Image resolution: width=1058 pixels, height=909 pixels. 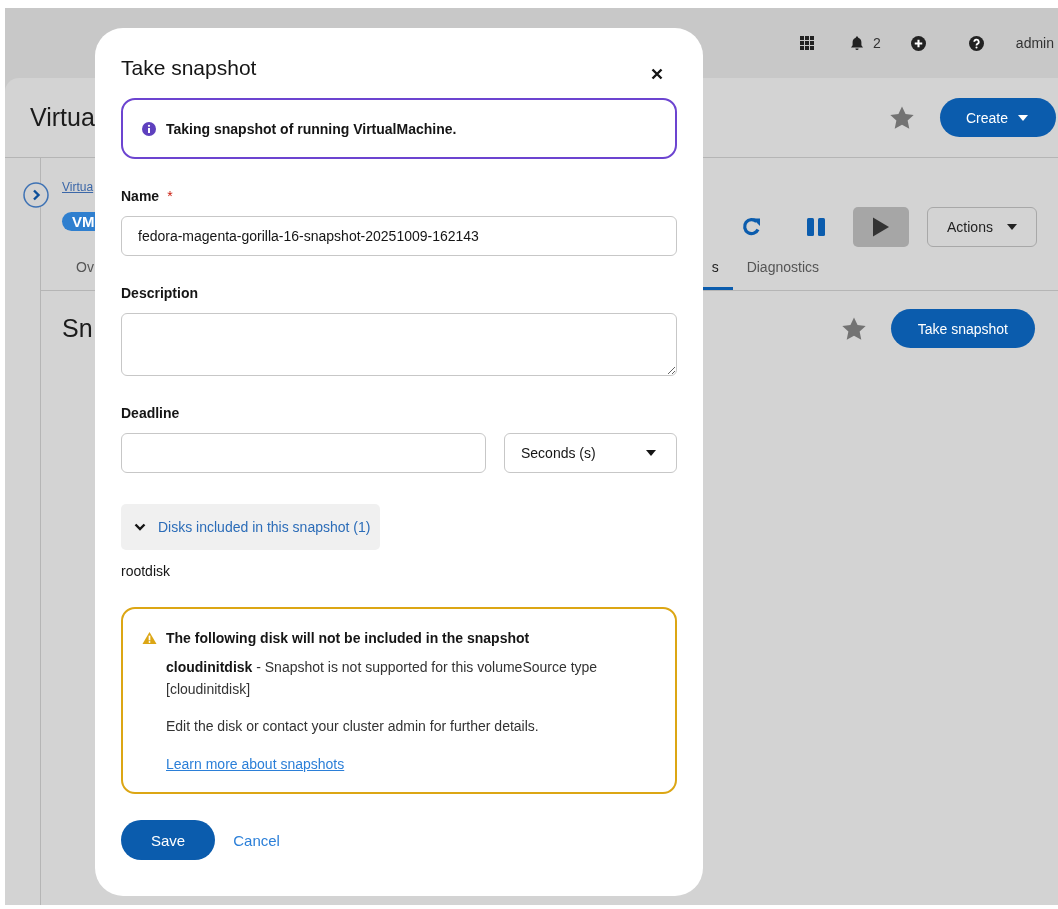 What do you see at coordinates (36, 195) in the screenshot?
I see `expand-nav-icon` at bounding box center [36, 195].